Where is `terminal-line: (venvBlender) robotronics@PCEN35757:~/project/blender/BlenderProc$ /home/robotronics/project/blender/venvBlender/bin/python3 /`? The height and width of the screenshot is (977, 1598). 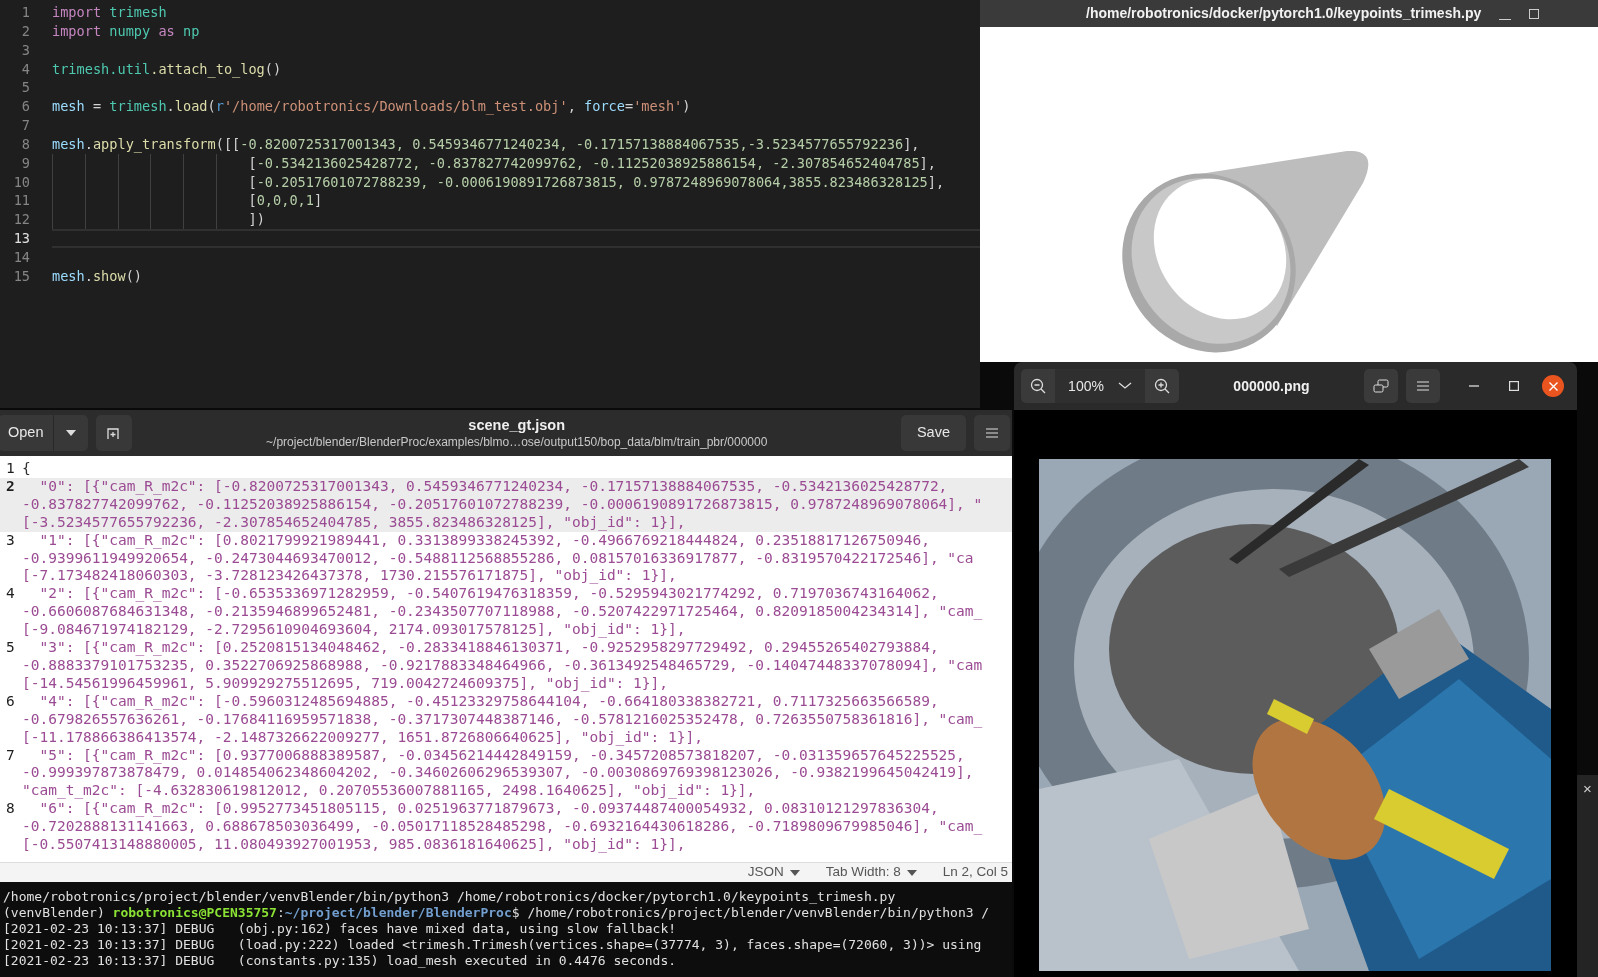 terminal-line: (venvBlender) robotronics@PCEN35757:~/project/blender/BlenderProc$ /home/robotronics/project/blender/venvBlender/bin/python3 / is located at coordinates (497, 913).